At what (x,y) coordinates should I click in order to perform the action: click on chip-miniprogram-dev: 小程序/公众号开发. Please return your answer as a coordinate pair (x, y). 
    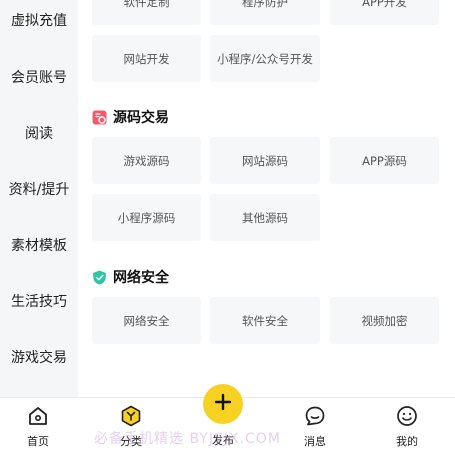
    Looking at the image, I should click on (265, 58).